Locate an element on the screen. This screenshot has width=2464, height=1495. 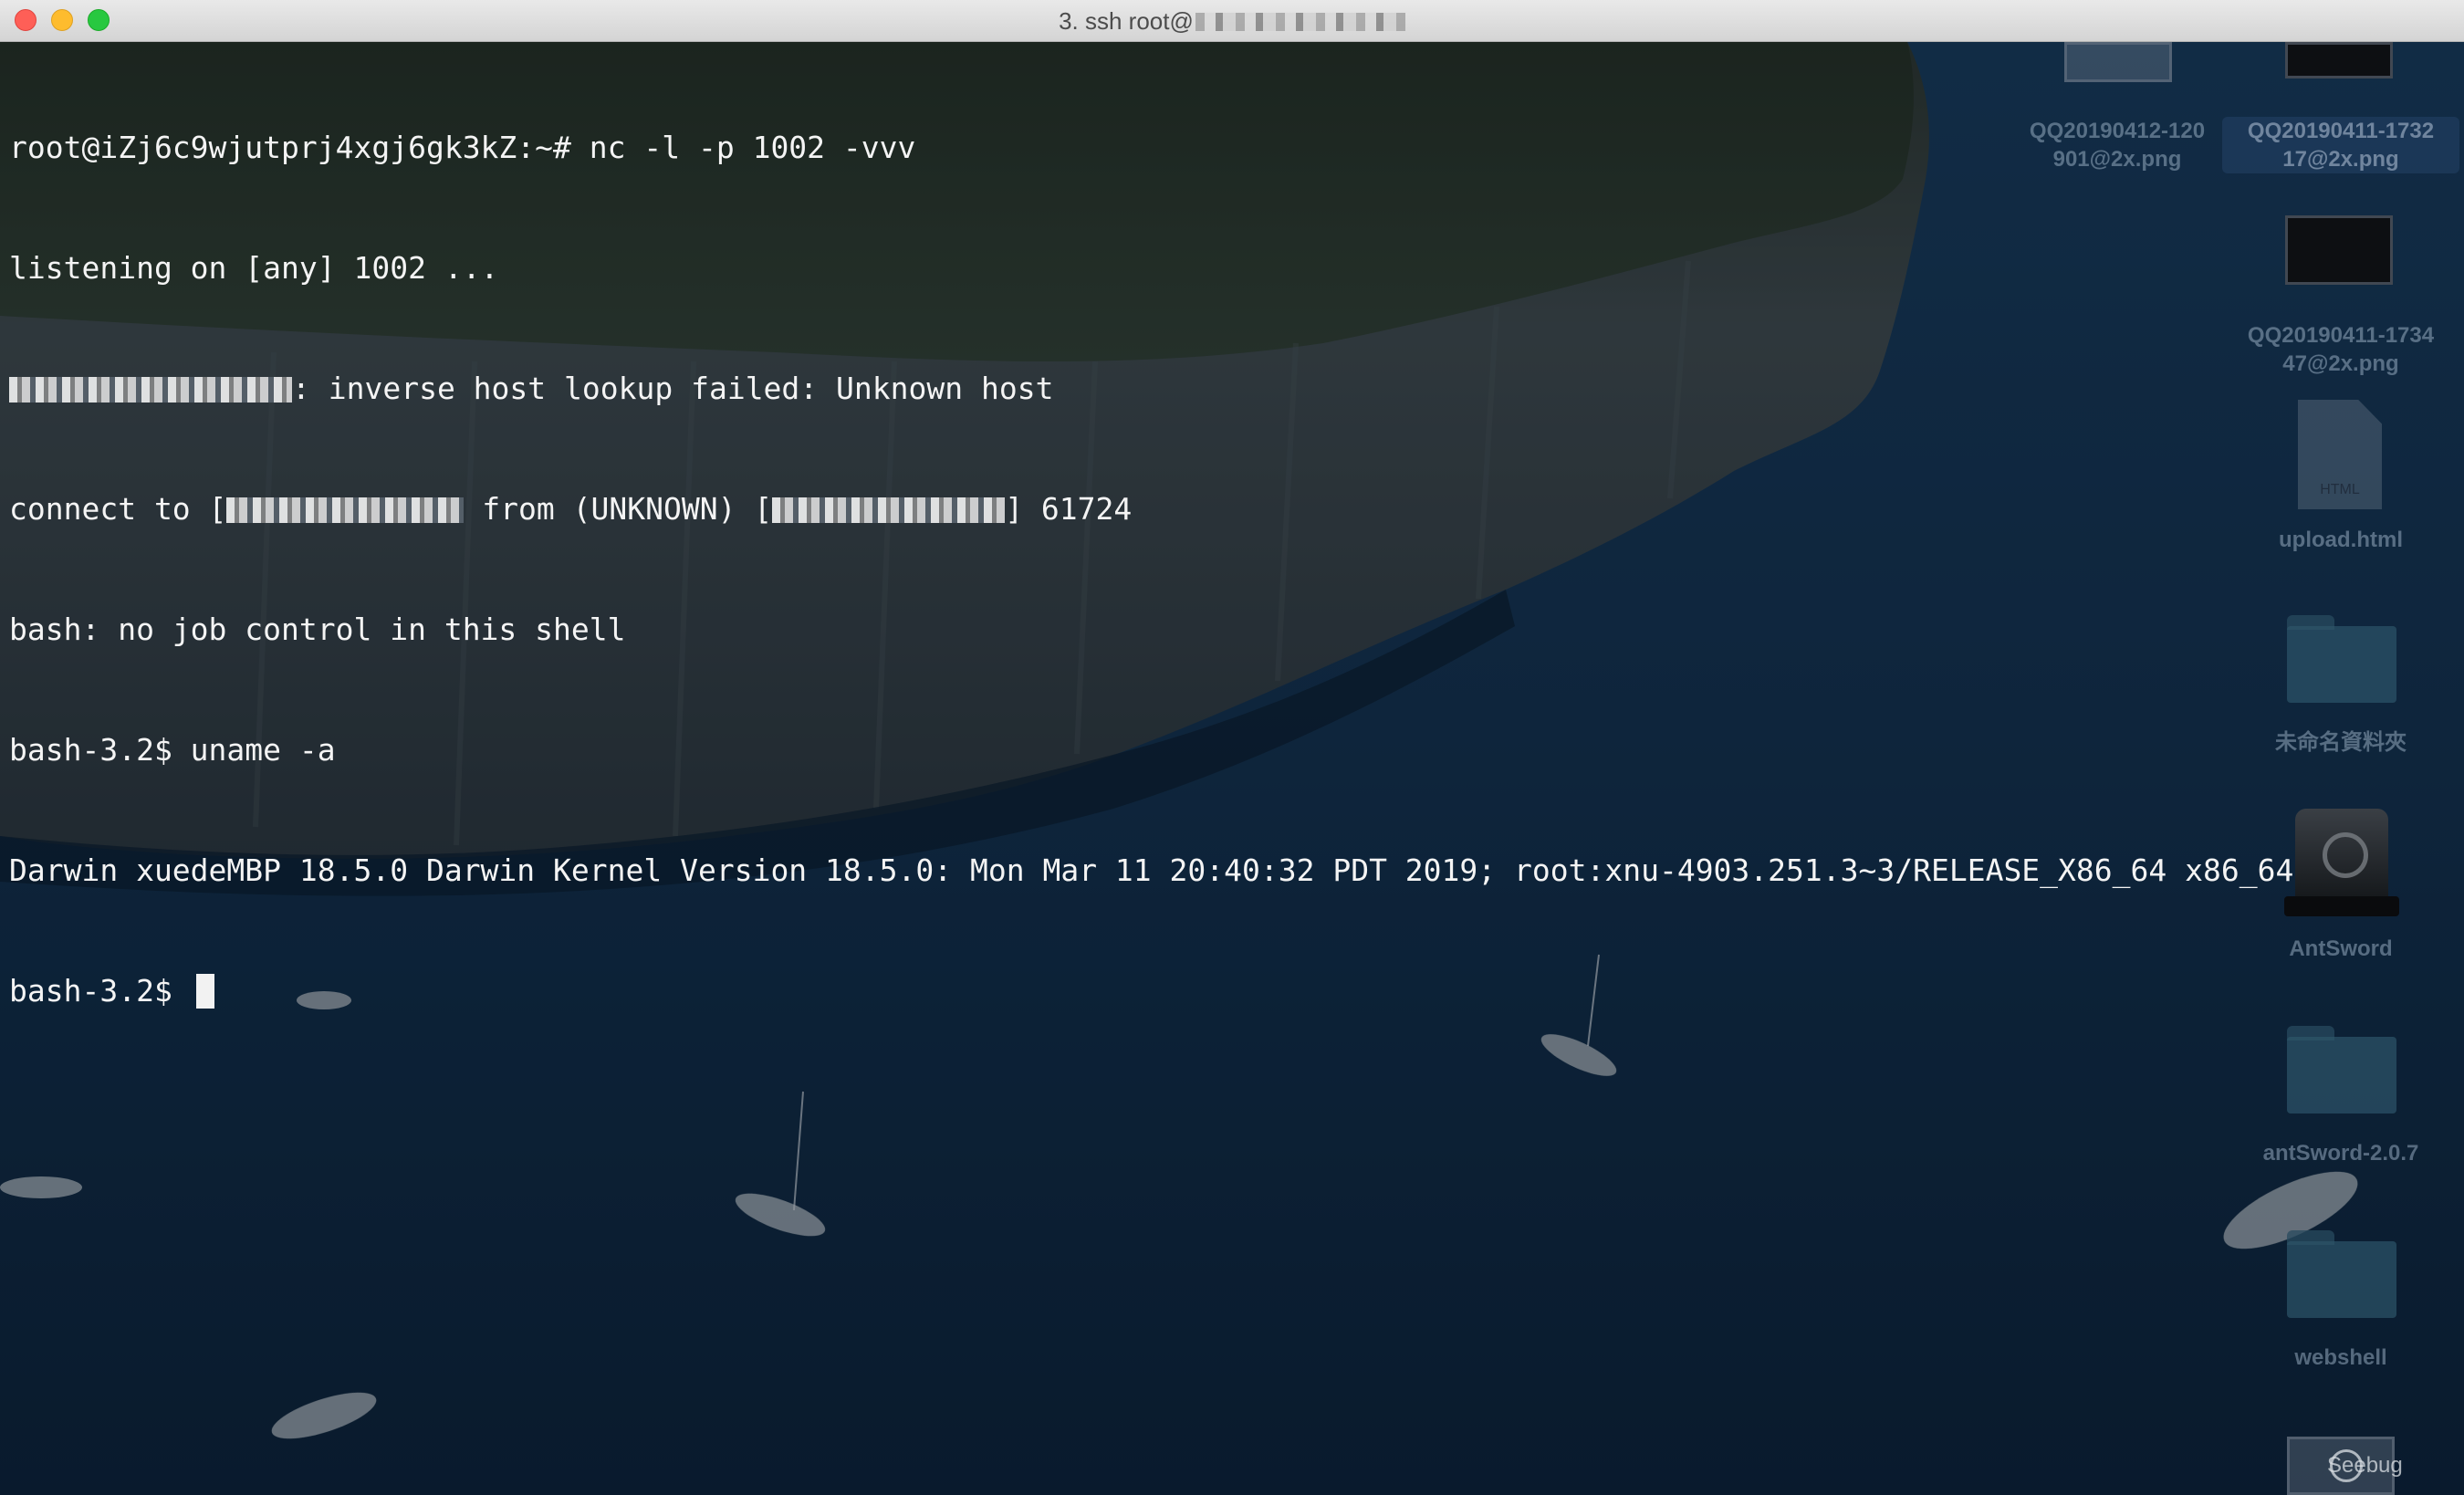
window-title-text: 3. ssh root@ is located at coordinates (1126, 21).